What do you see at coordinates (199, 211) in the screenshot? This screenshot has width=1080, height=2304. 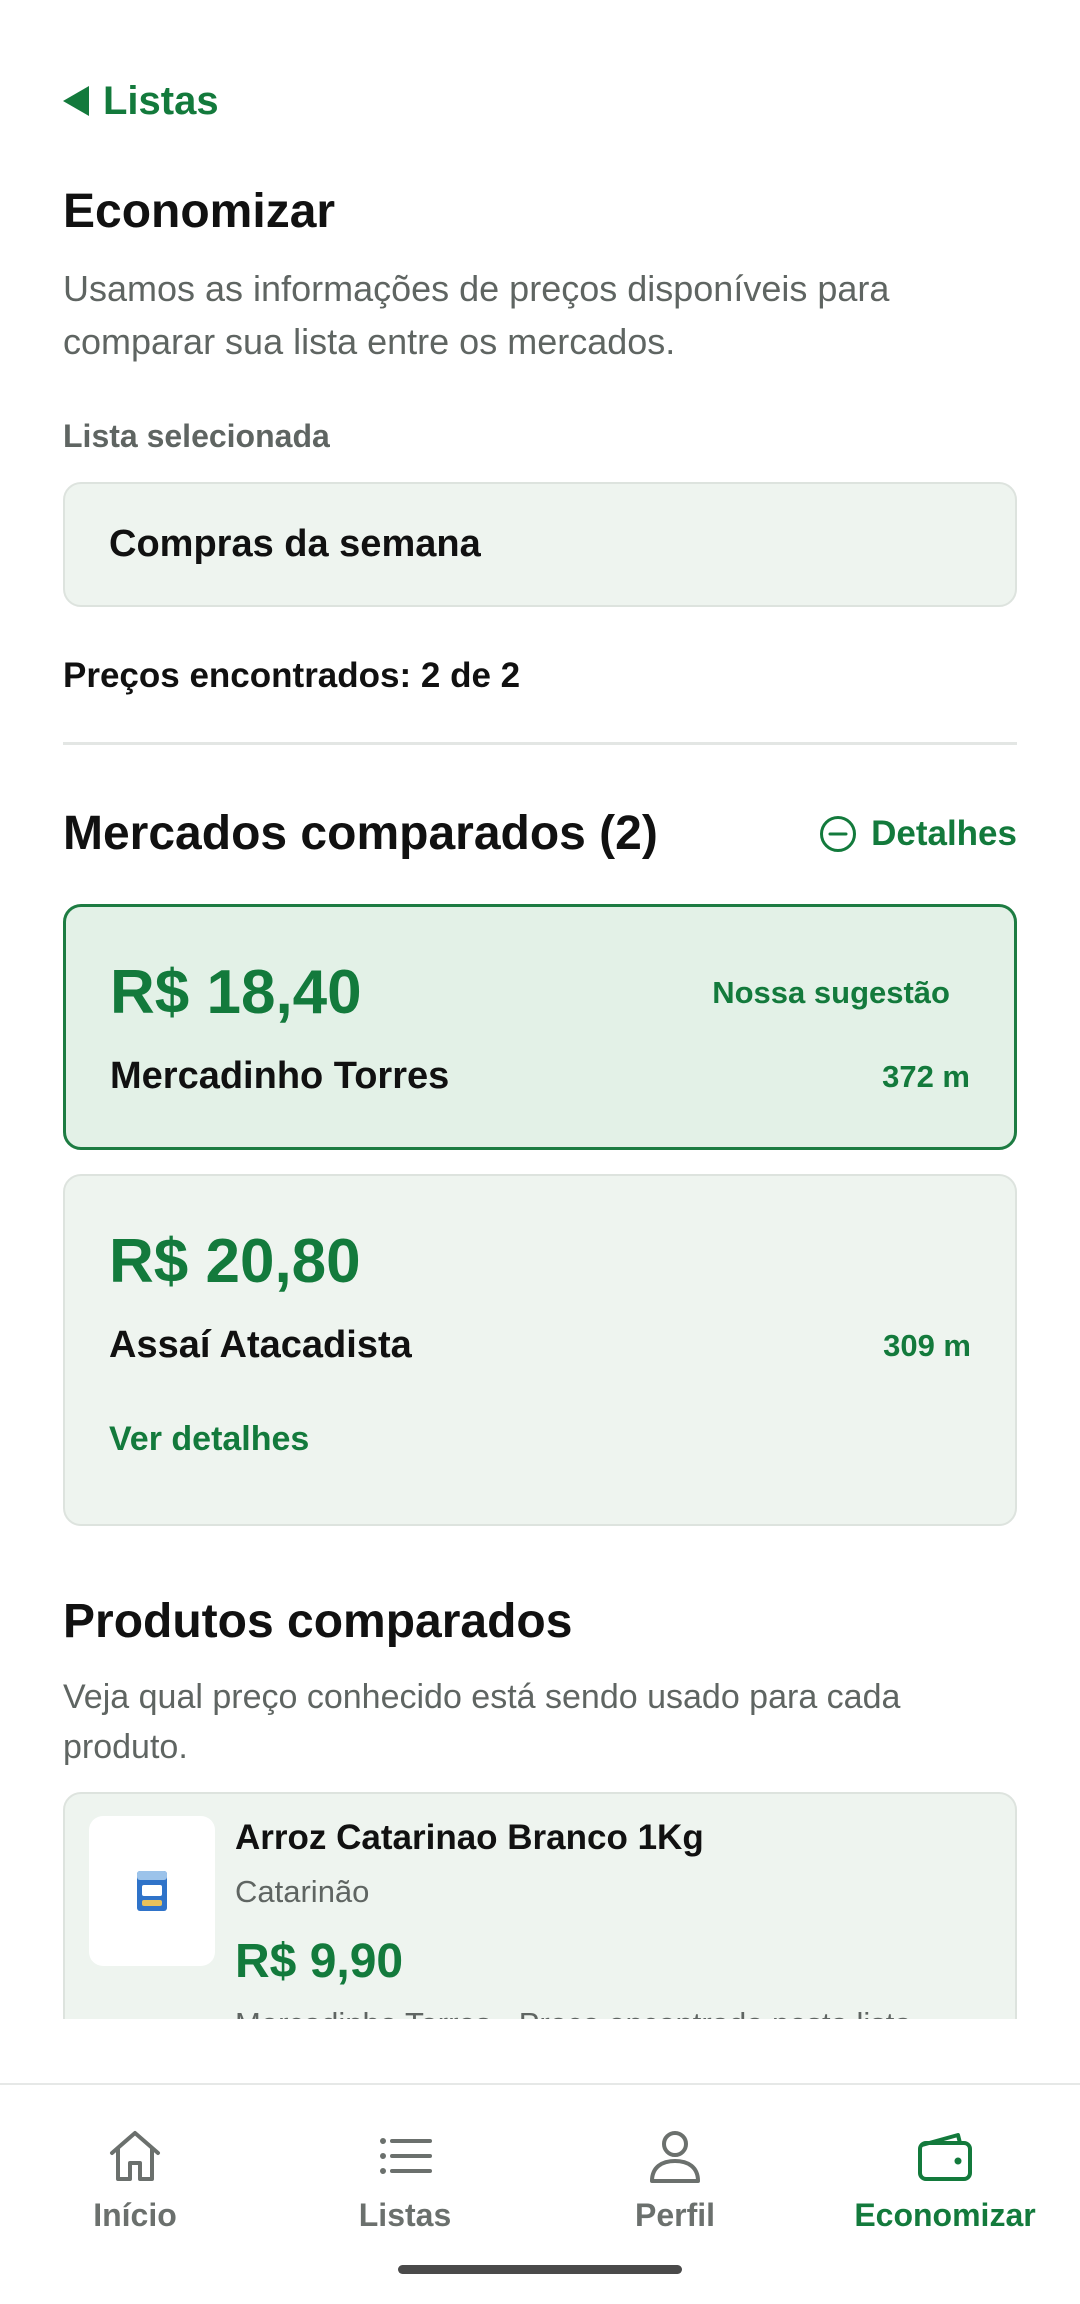 I see `page-title: Economizar` at bounding box center [199, 211].